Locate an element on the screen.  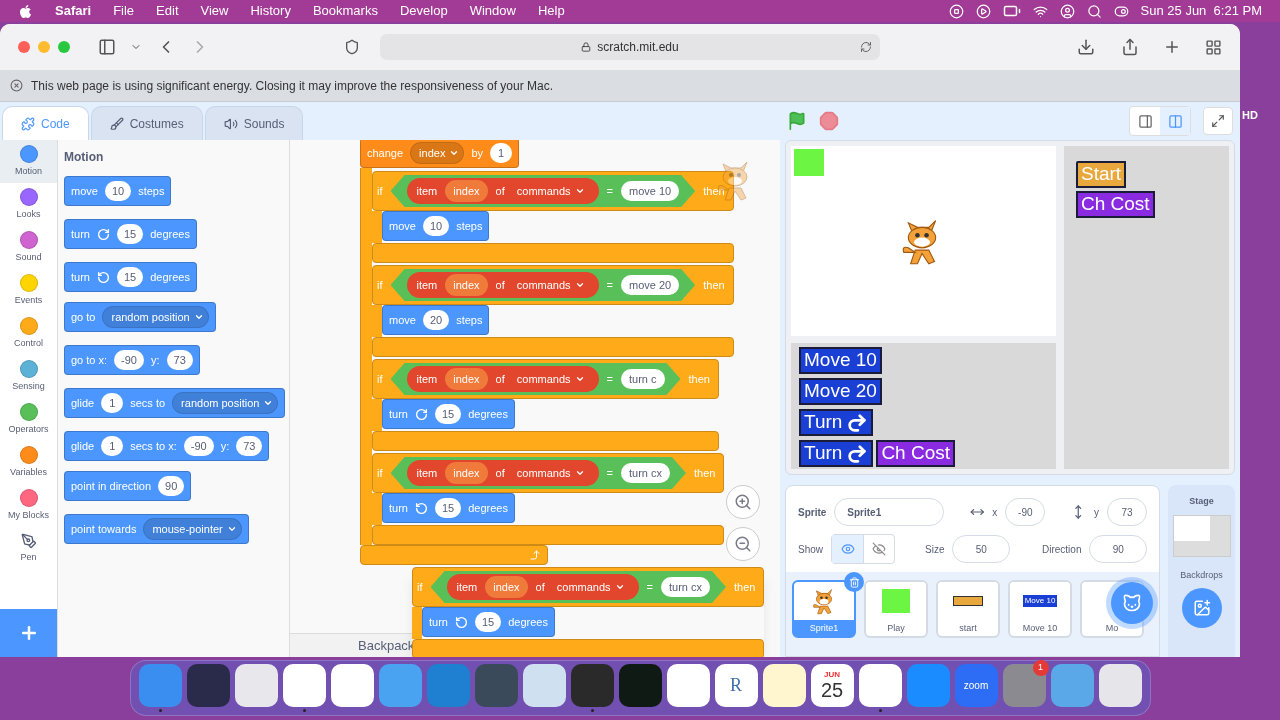
play-icon is located at coordinates (983, 11).